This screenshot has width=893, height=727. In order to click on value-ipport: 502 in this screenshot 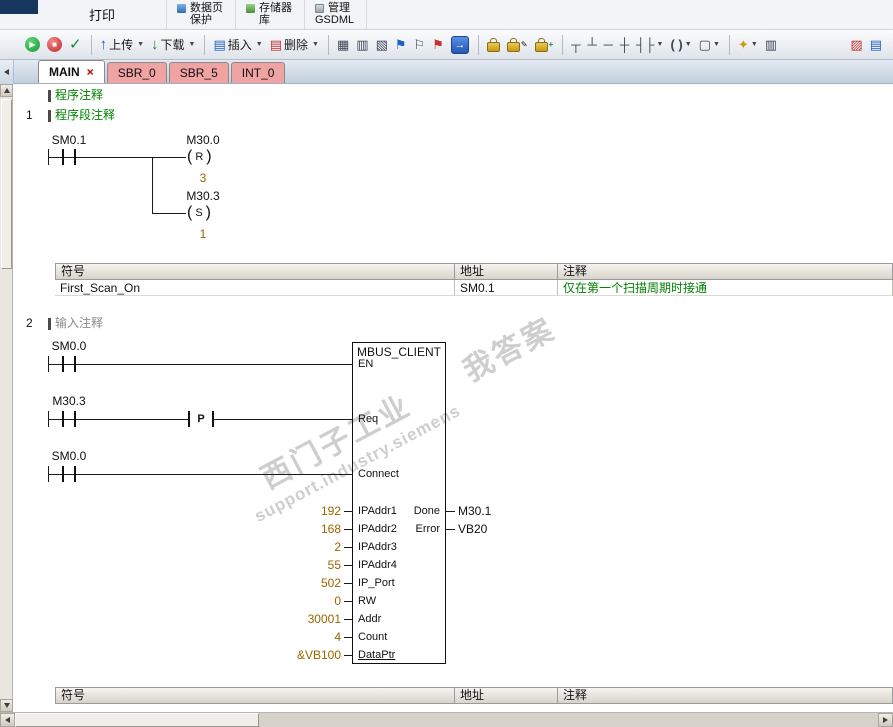, I will do `click(293, 583)`.